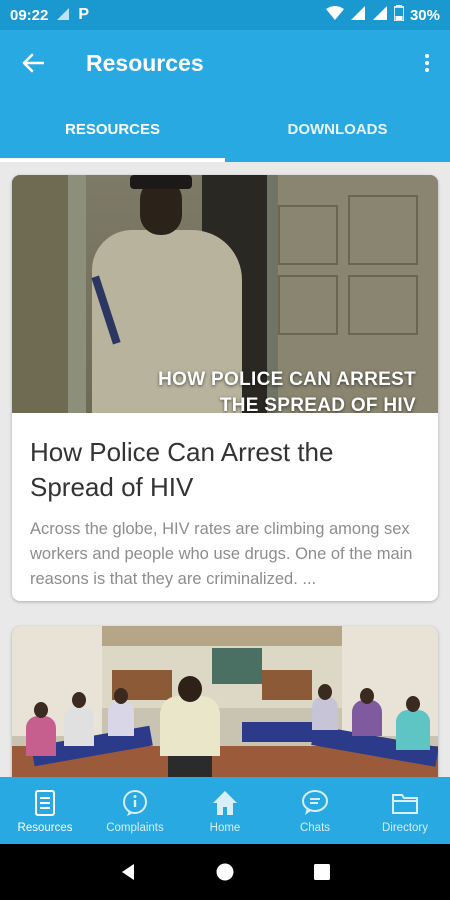 The width and height of the screenshot is (450, 900). I want to click on home-icon, so click(225, 802).